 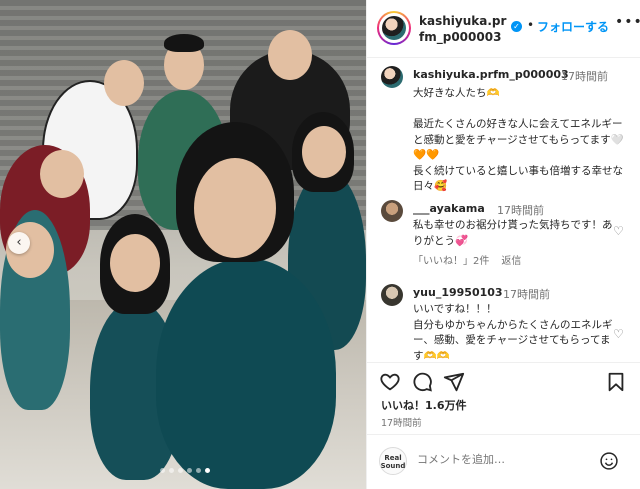 I want to click on comment-input, so click(x=502, y=459).